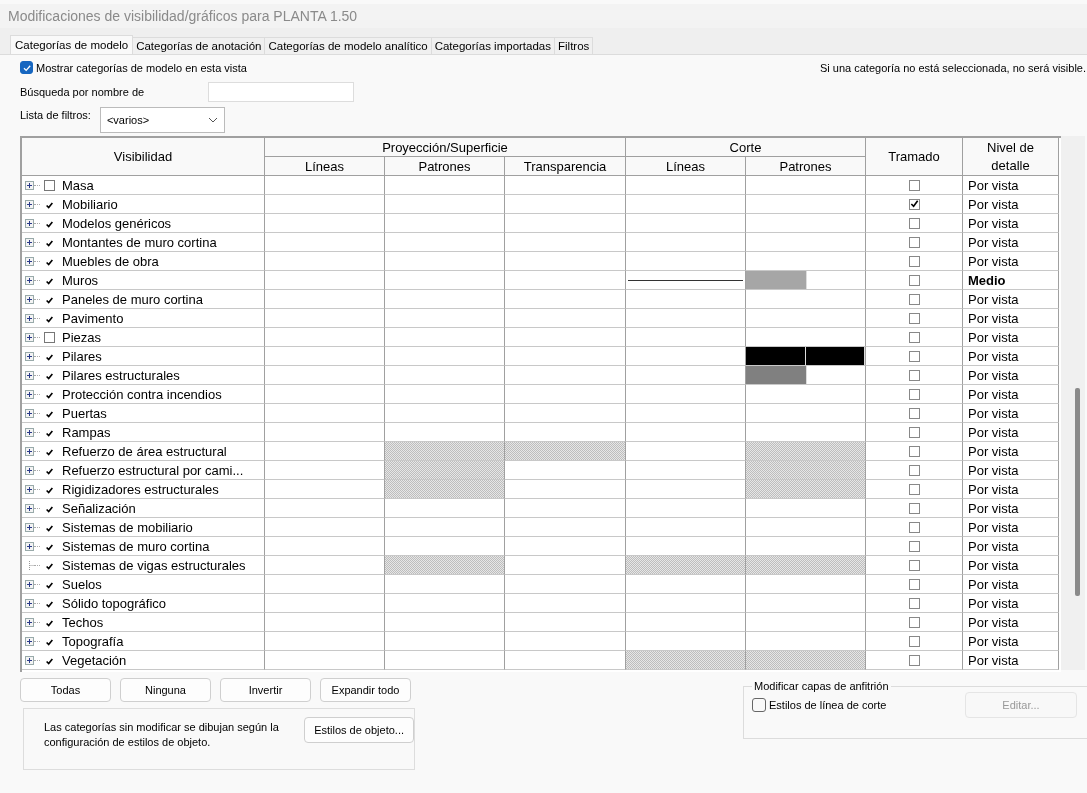  What do you see at coordinates (162, 120) in the screenshot?
I see `filter-dropdown: <varios>` at bounding box center [162, 120].